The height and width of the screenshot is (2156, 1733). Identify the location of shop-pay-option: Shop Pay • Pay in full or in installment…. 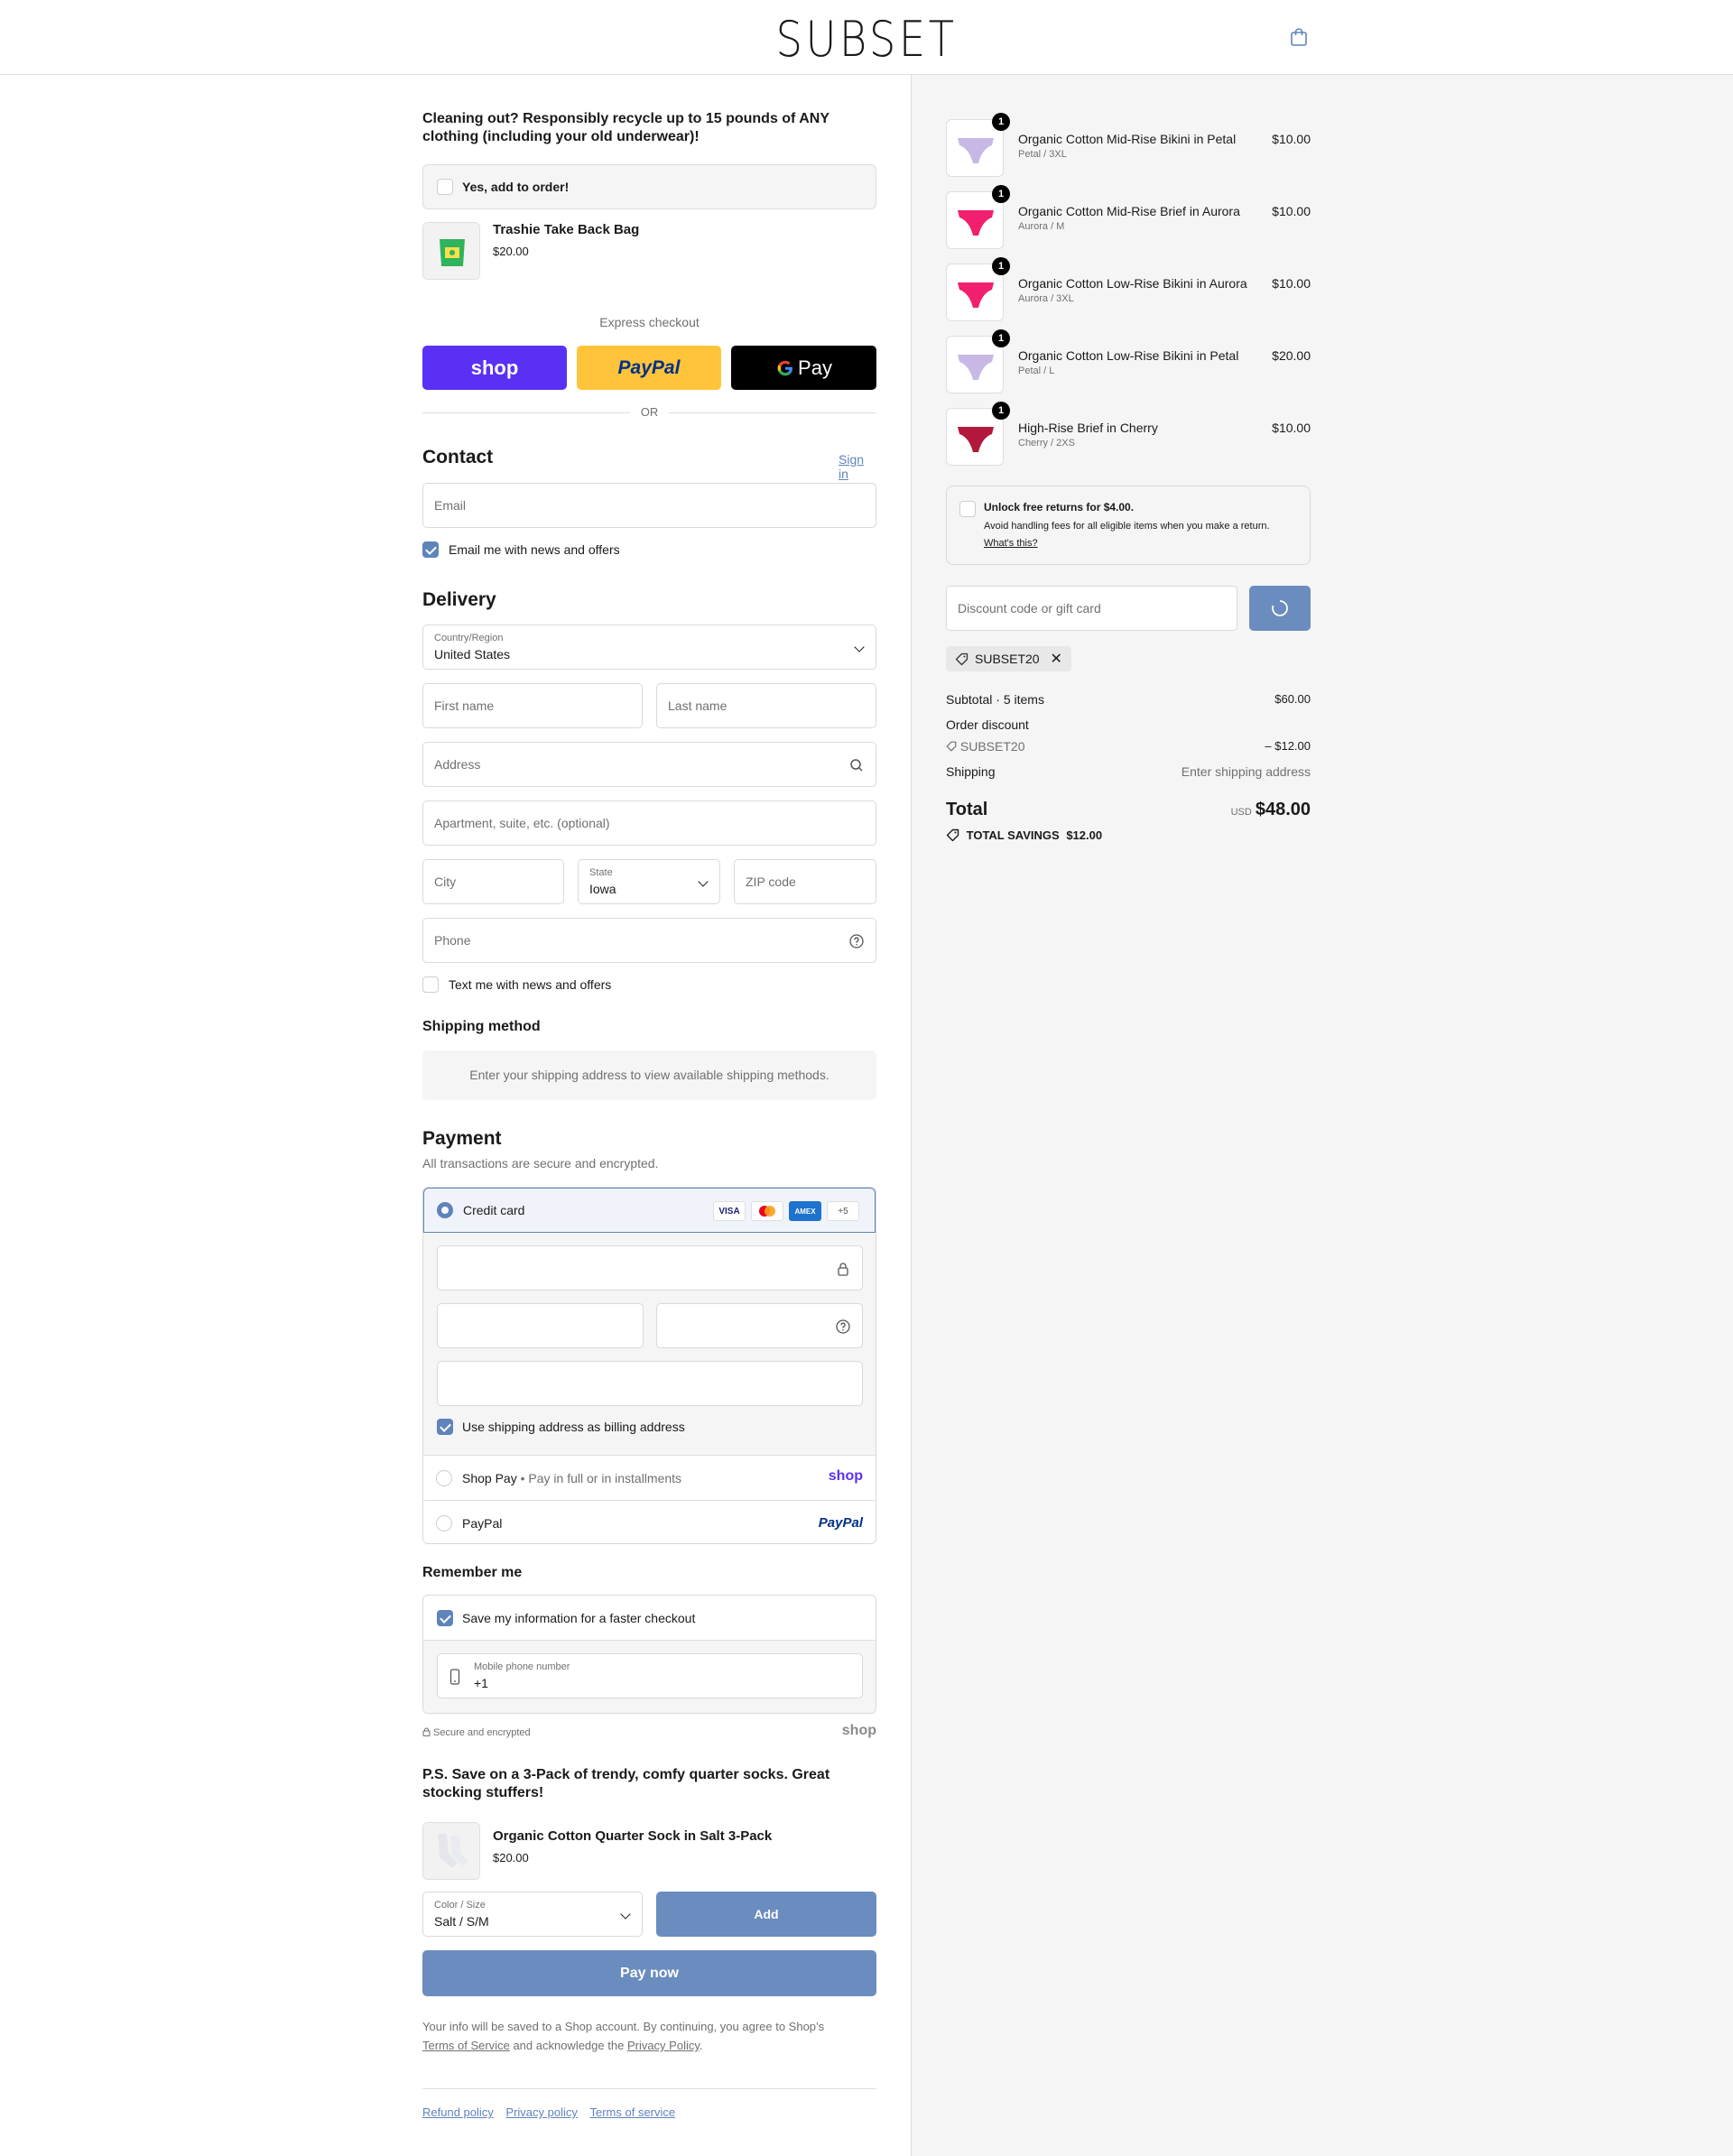
(649, 1477).